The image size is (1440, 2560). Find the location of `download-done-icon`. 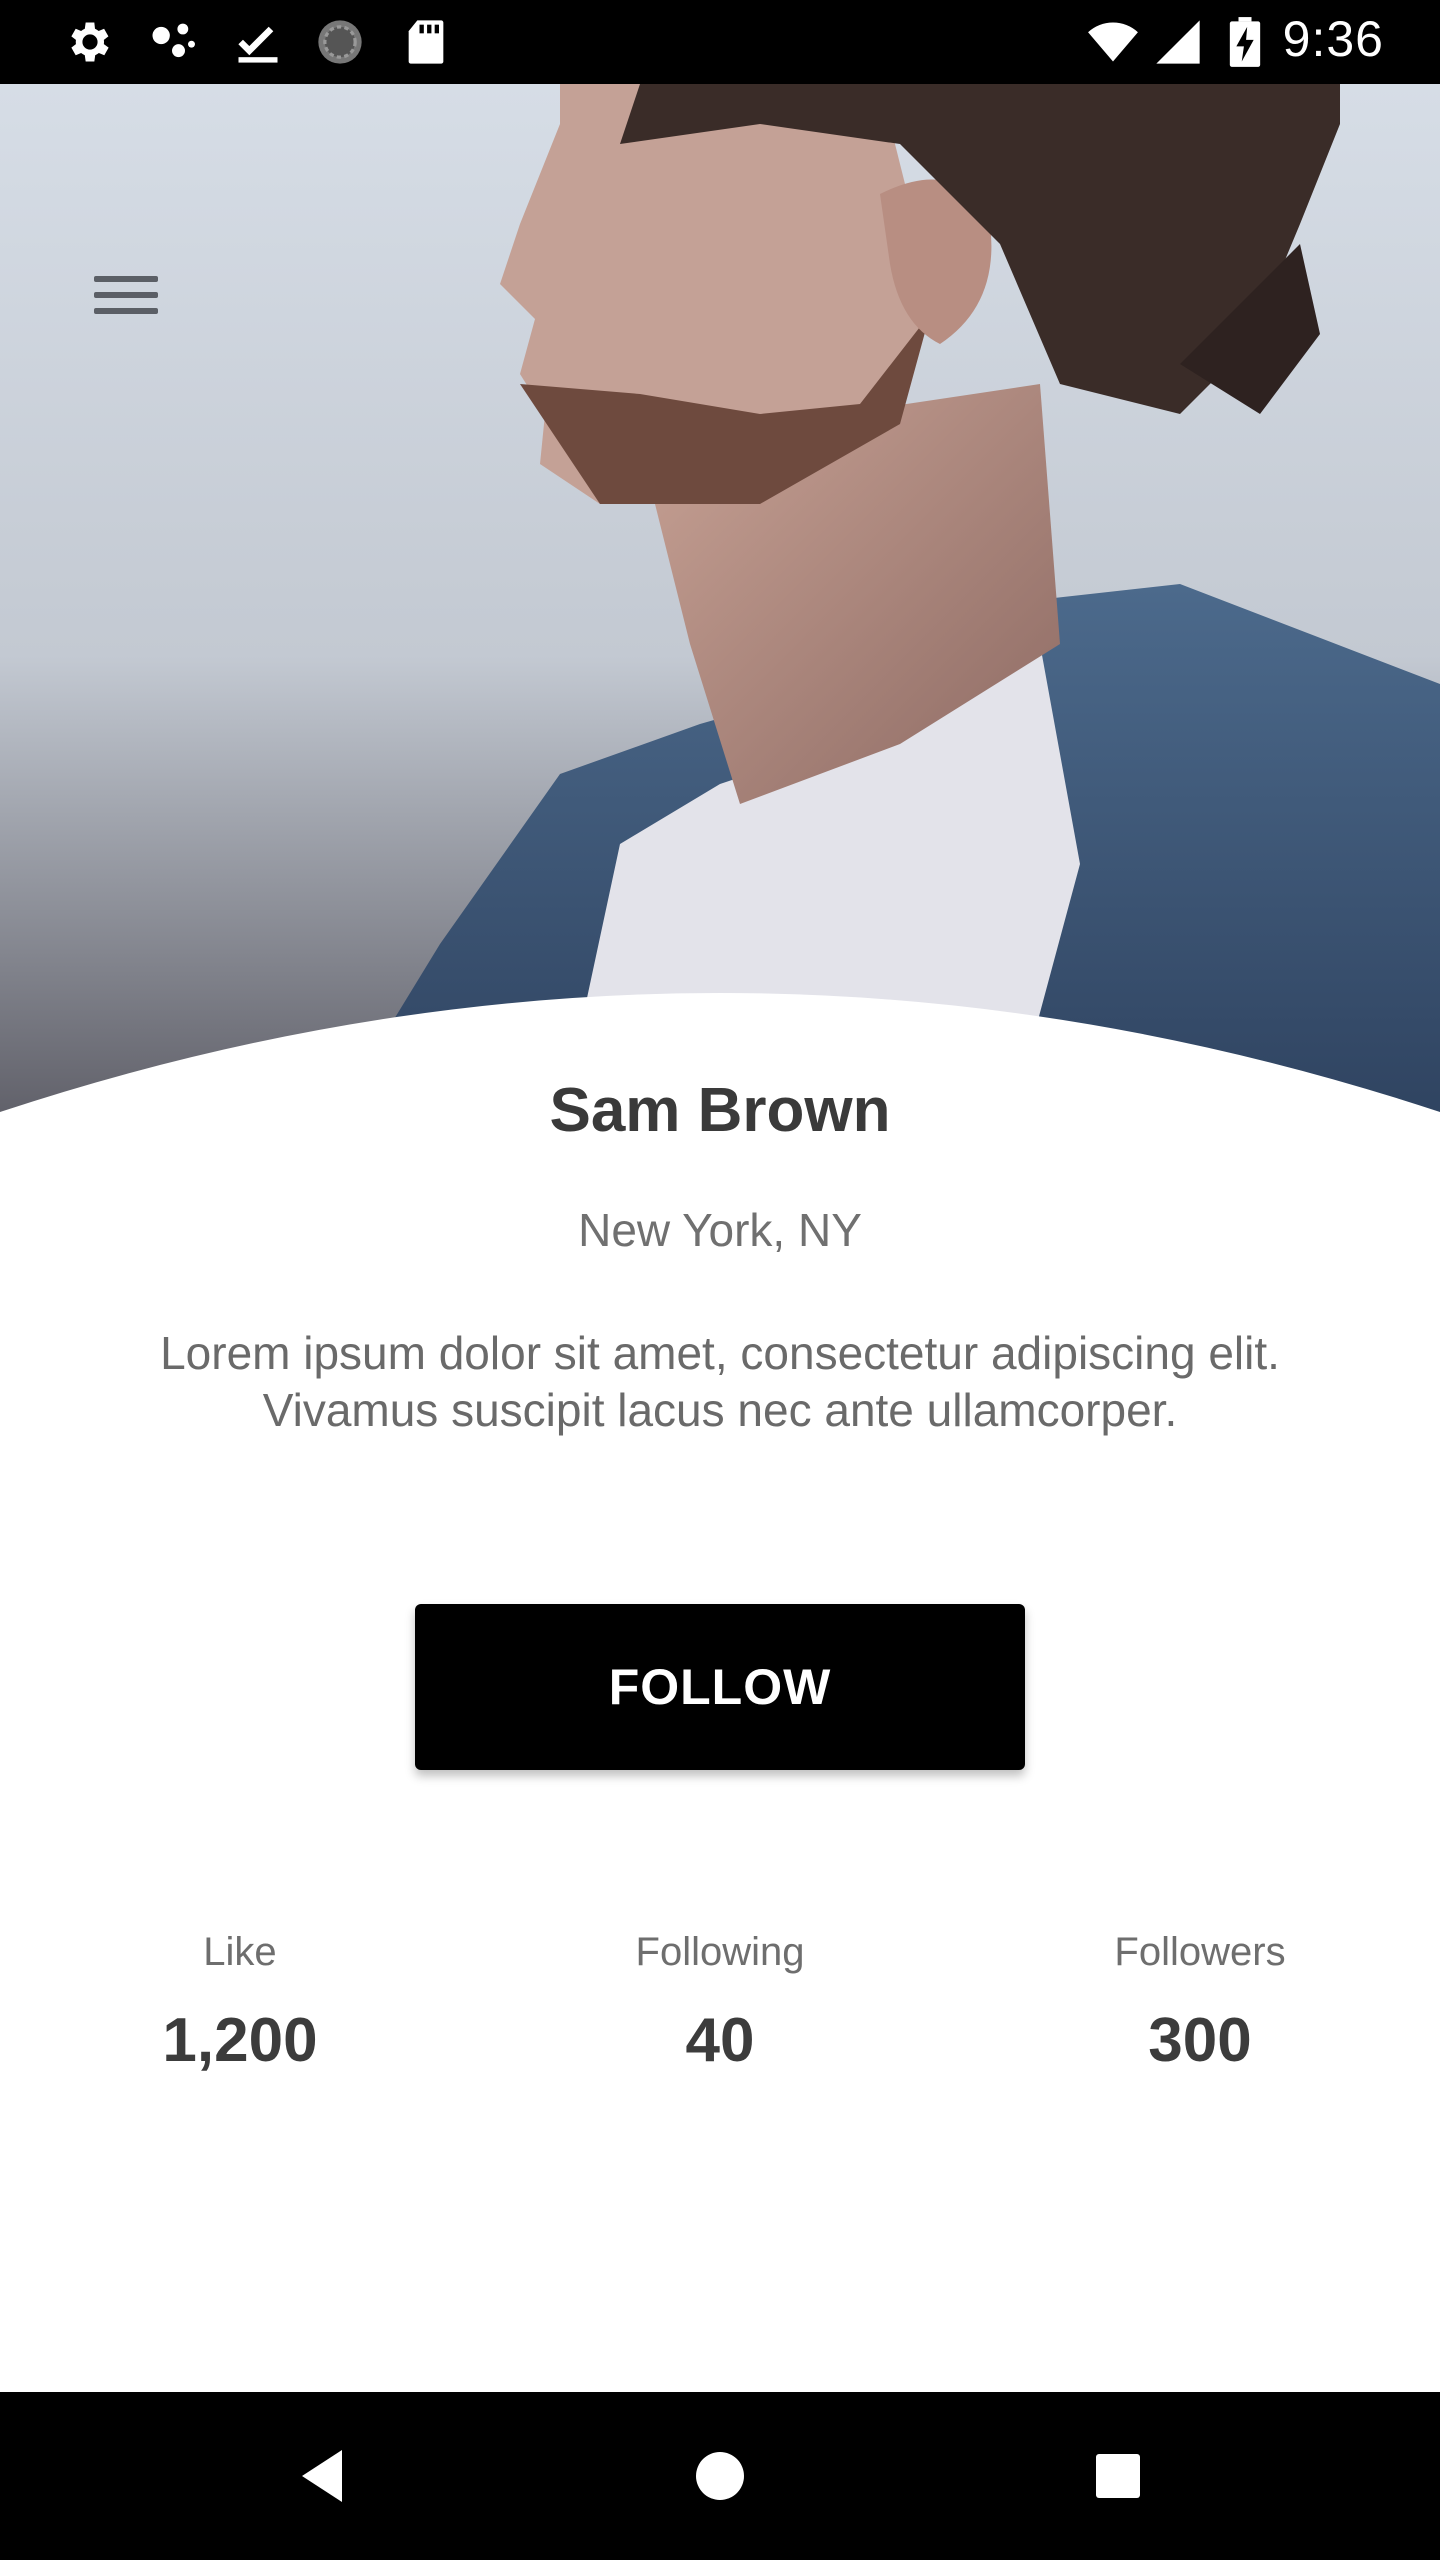

download-done-icon is located at coordinates (258, 44).